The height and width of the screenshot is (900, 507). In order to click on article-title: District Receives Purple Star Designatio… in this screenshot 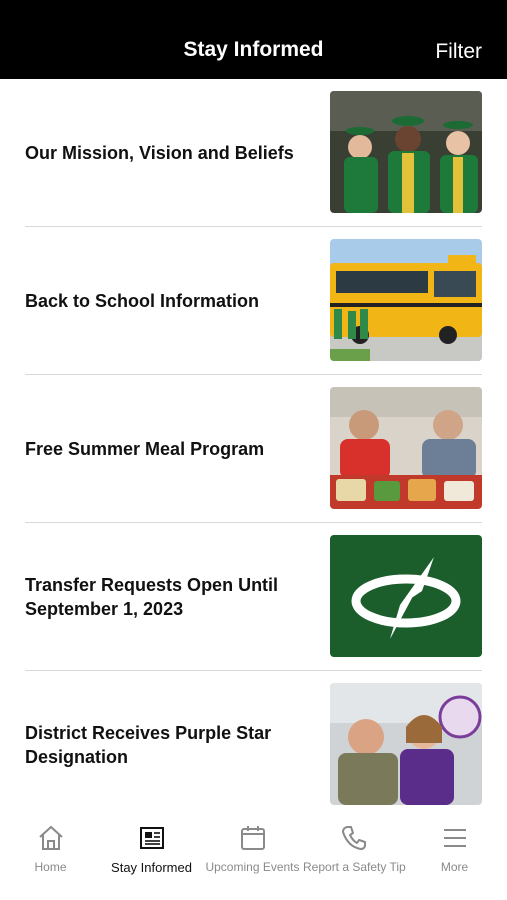, I will do `click(148, 745)`.